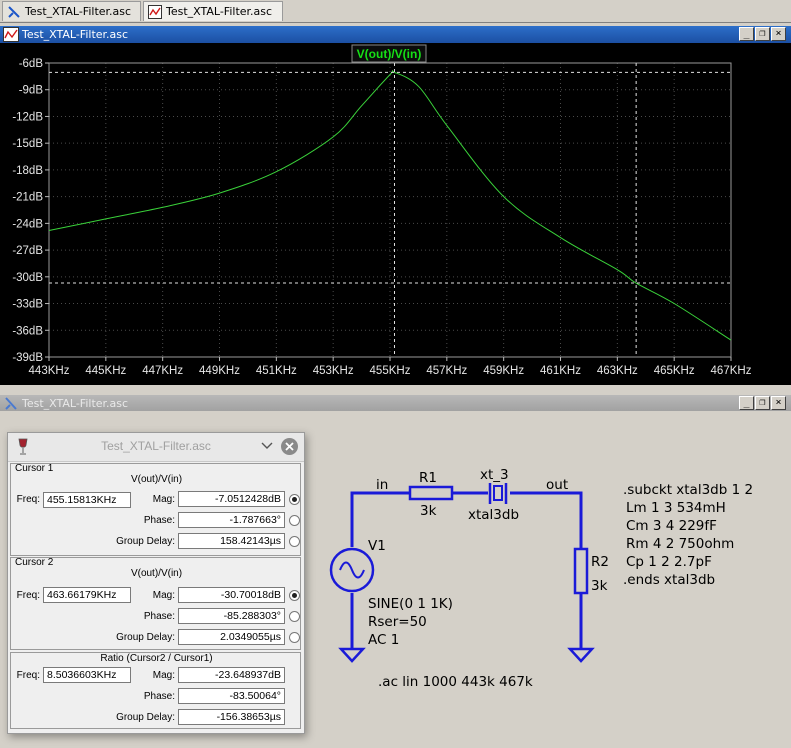 The height and width of the screenshot is (748, 791). I want to click on cursor2-mag-radio, so click(294, 595).